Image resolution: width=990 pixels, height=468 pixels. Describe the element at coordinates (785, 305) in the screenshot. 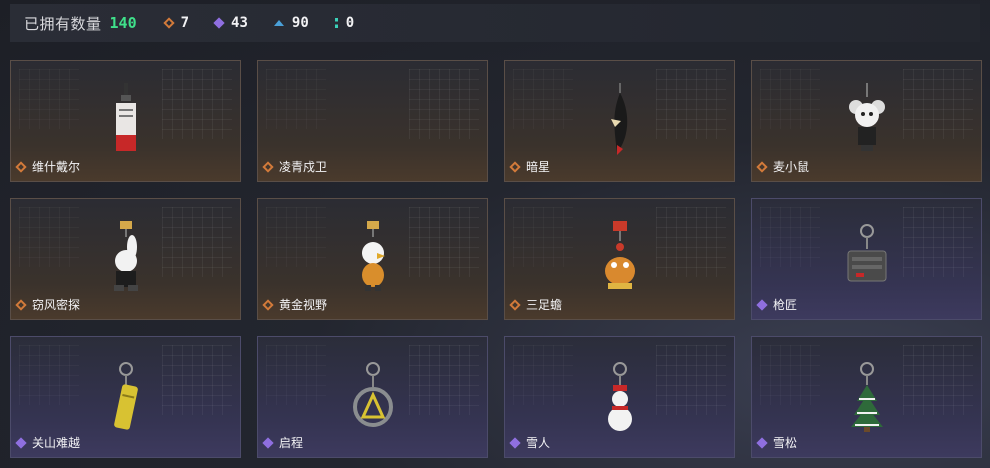

I see `charm-name: 枪匠` at that location.